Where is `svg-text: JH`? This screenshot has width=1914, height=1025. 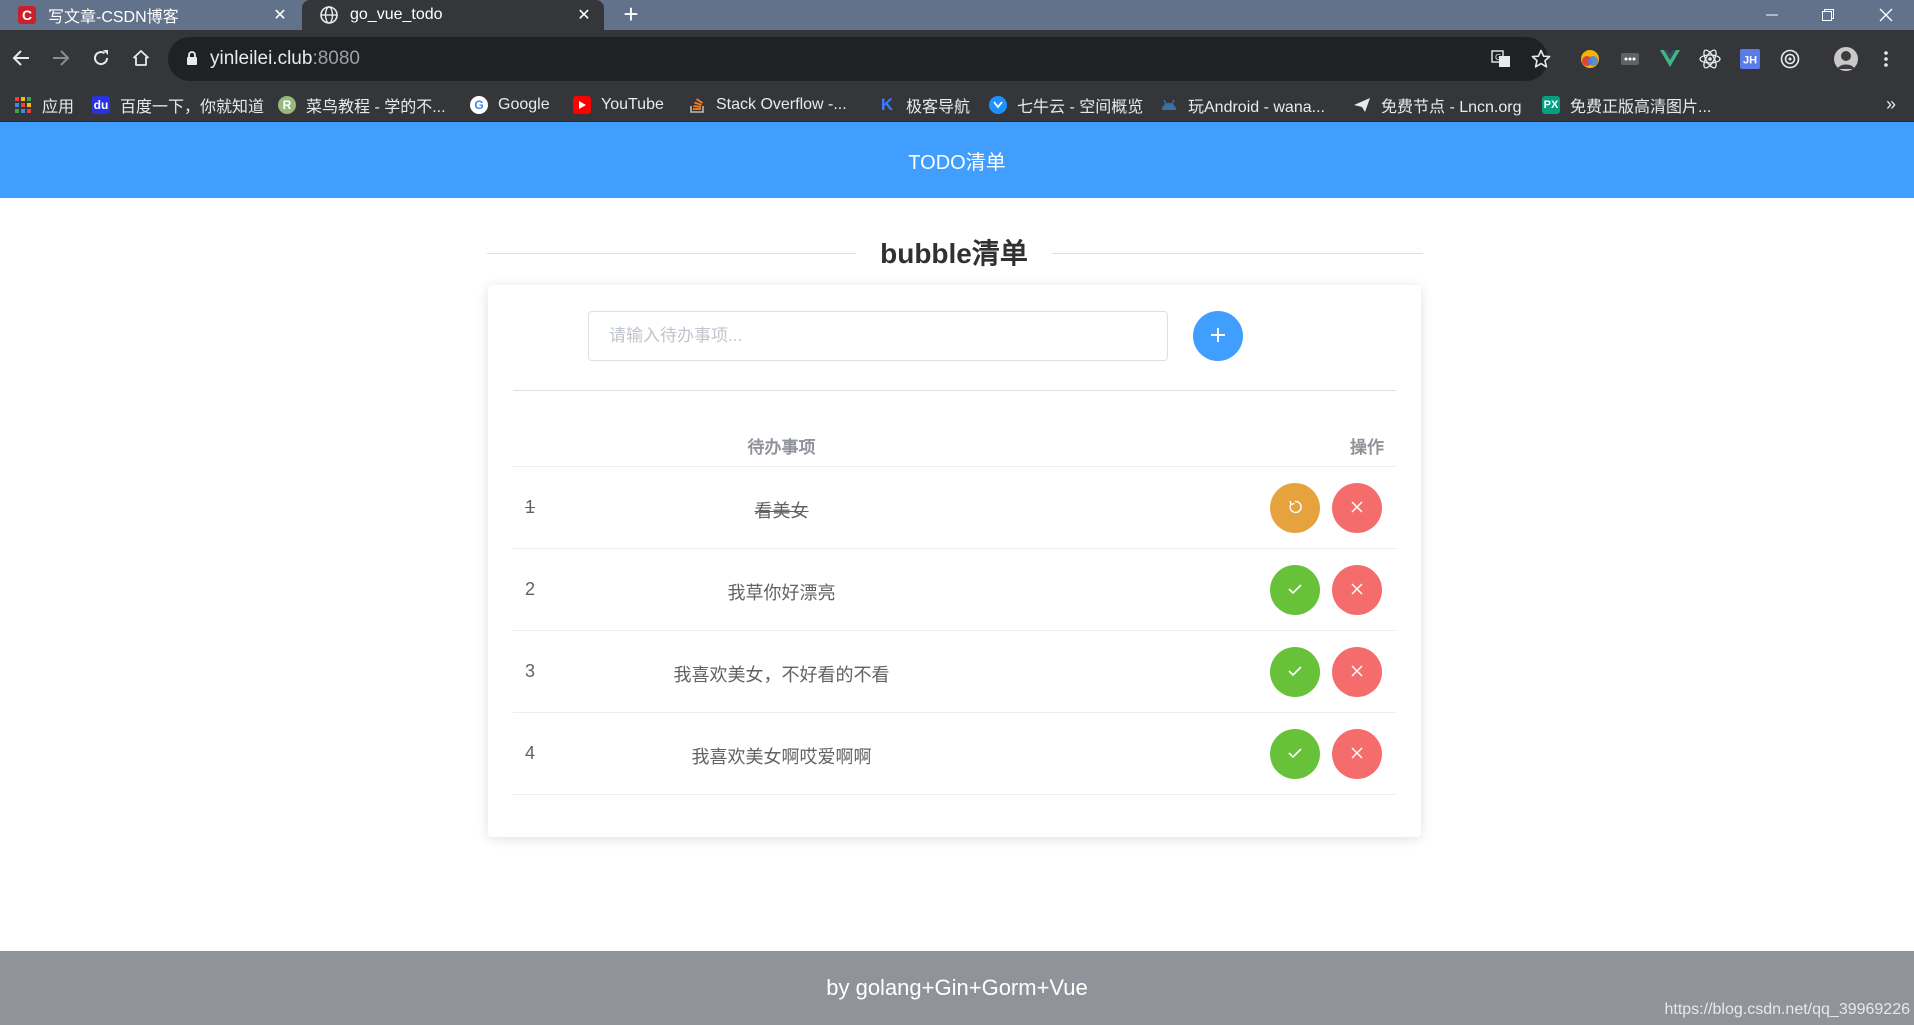
svg-text: JH is located at coordinates (1750, 61).